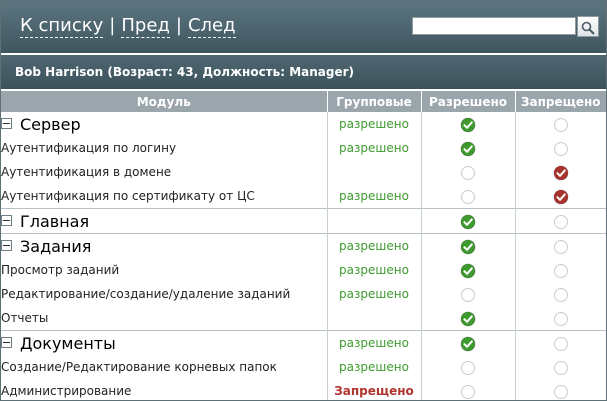 The width and height of the screenshot is (607, 401). I want to click on search-button, so click(588, 26).